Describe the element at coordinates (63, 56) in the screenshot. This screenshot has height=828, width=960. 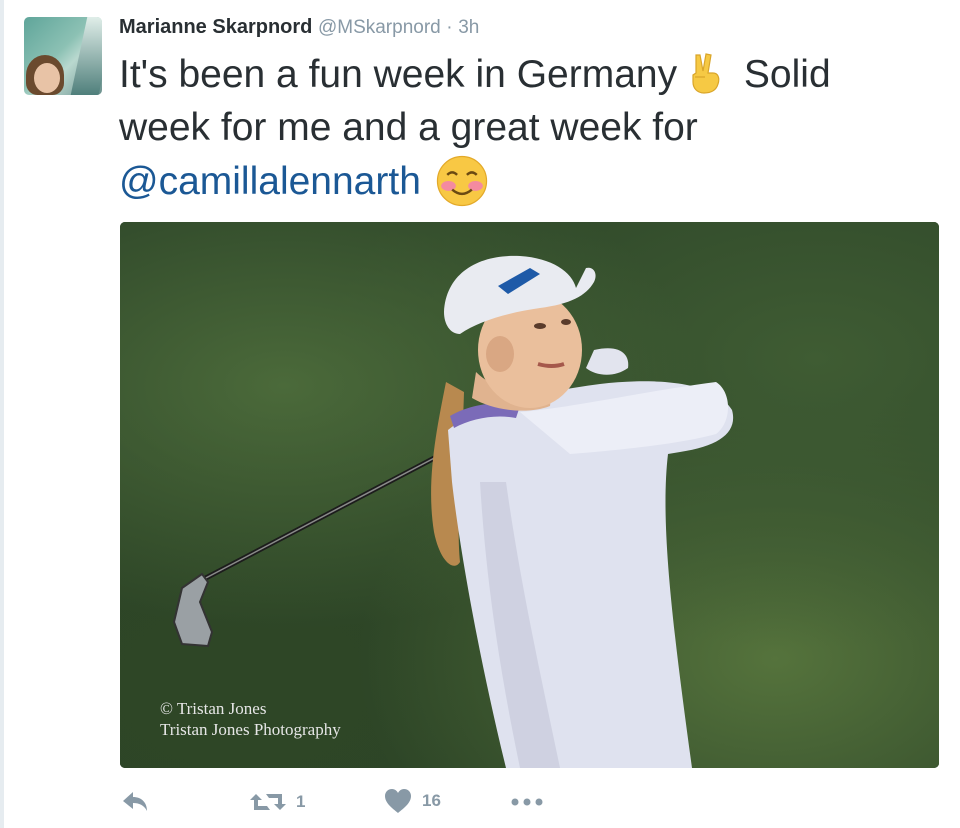
I see `avatar` at that location.